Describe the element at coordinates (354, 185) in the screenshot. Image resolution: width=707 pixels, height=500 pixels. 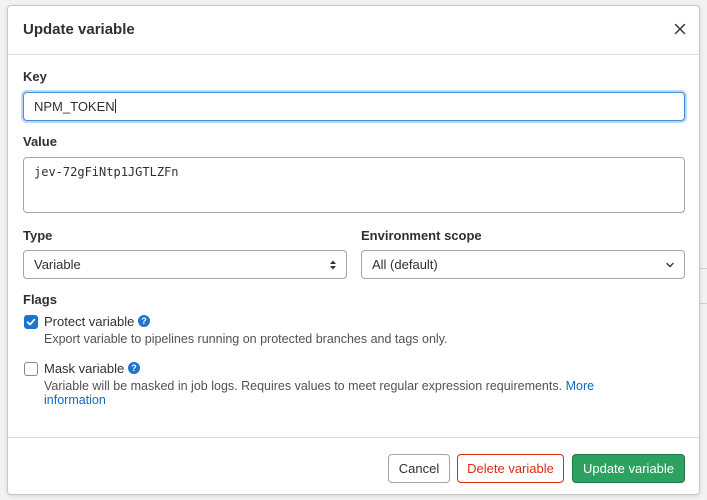
I see `value-textarea: jev-72gFiNtp1JGTLZFn` at that location.